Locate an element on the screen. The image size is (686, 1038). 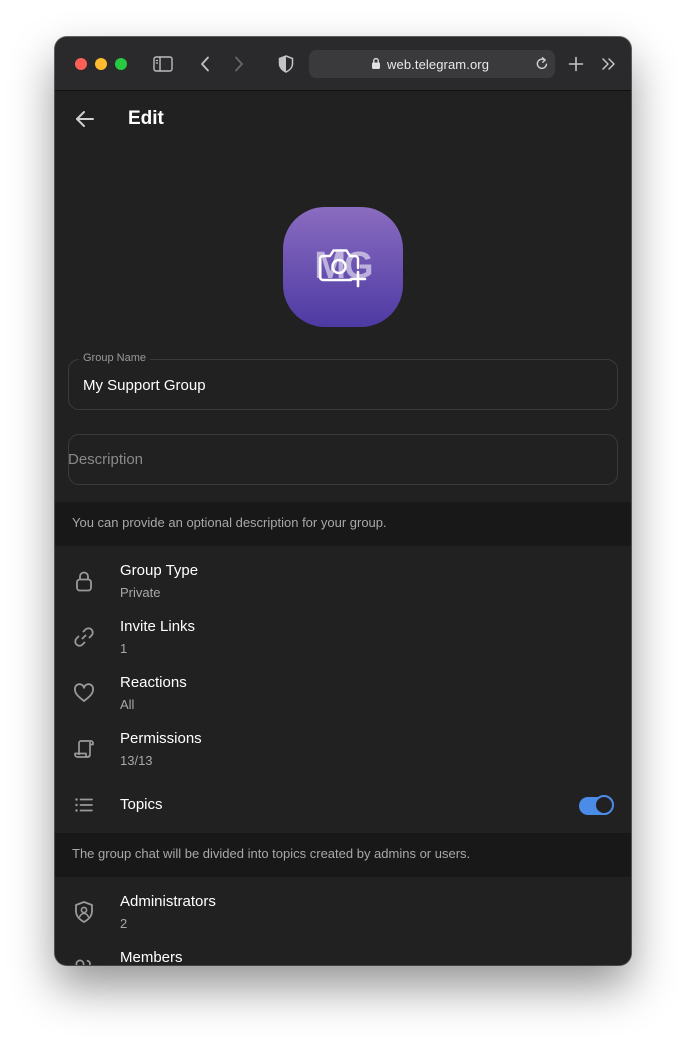
toggle-knob is located at coordinates (604, 805).